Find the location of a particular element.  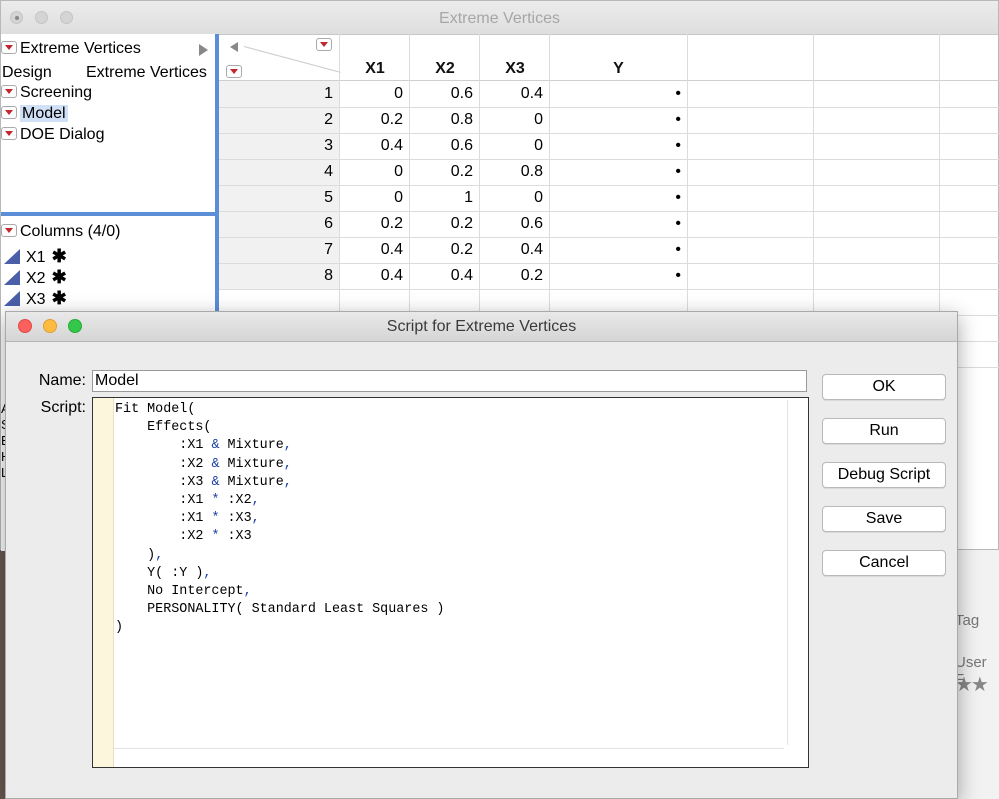

table-cell-x3: 0.2 is located at coordinates (513, 276).